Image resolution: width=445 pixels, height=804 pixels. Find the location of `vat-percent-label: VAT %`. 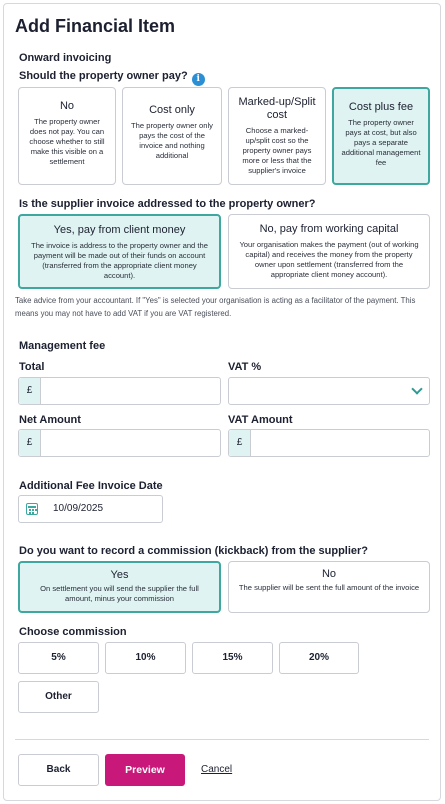

vat-percent-label: VAT % is located at coordinates (245, 367).